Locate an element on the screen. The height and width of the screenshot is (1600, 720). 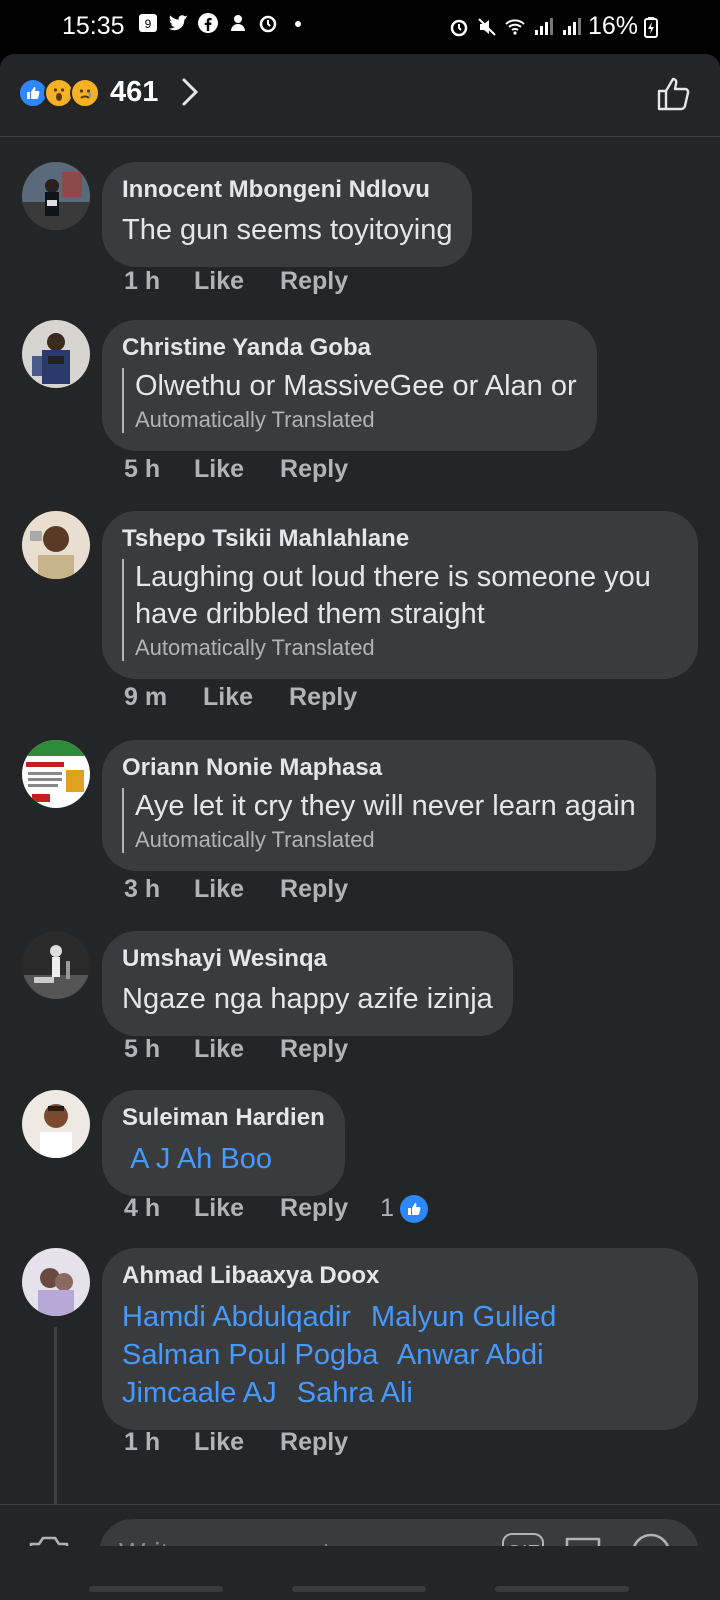
nav-recents-handle is located at coordinates (156, 1589).